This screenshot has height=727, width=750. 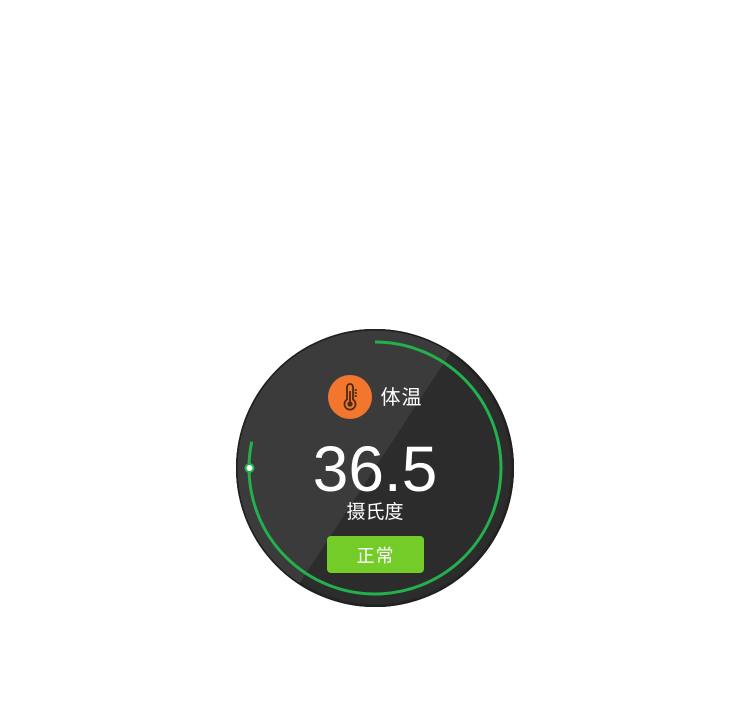 What do you see at coordinates (375, 554) in the screenshot?
I see `status-badge: 正常` at bounding box center [375, 554].